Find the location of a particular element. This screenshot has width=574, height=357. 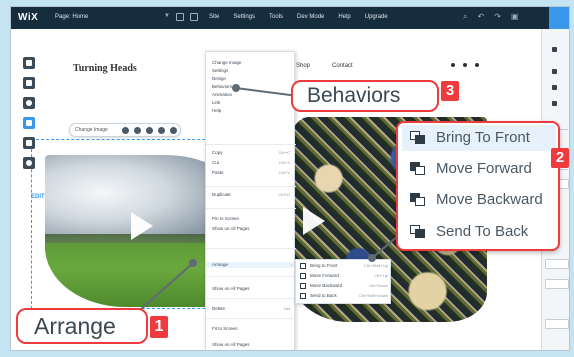

help-icon is located at coordinates (173, 130).